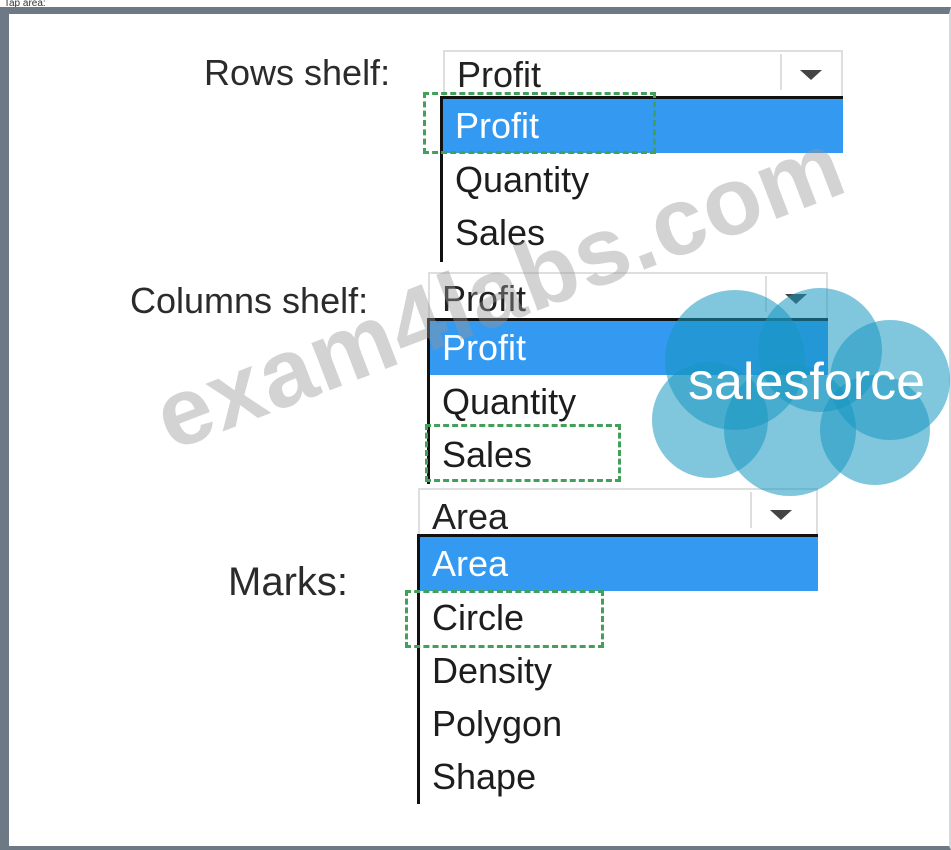  Describe the element at coordinates (619, 723) in the screenshot. I see `marks-option-polygon: Polygon` at that location.